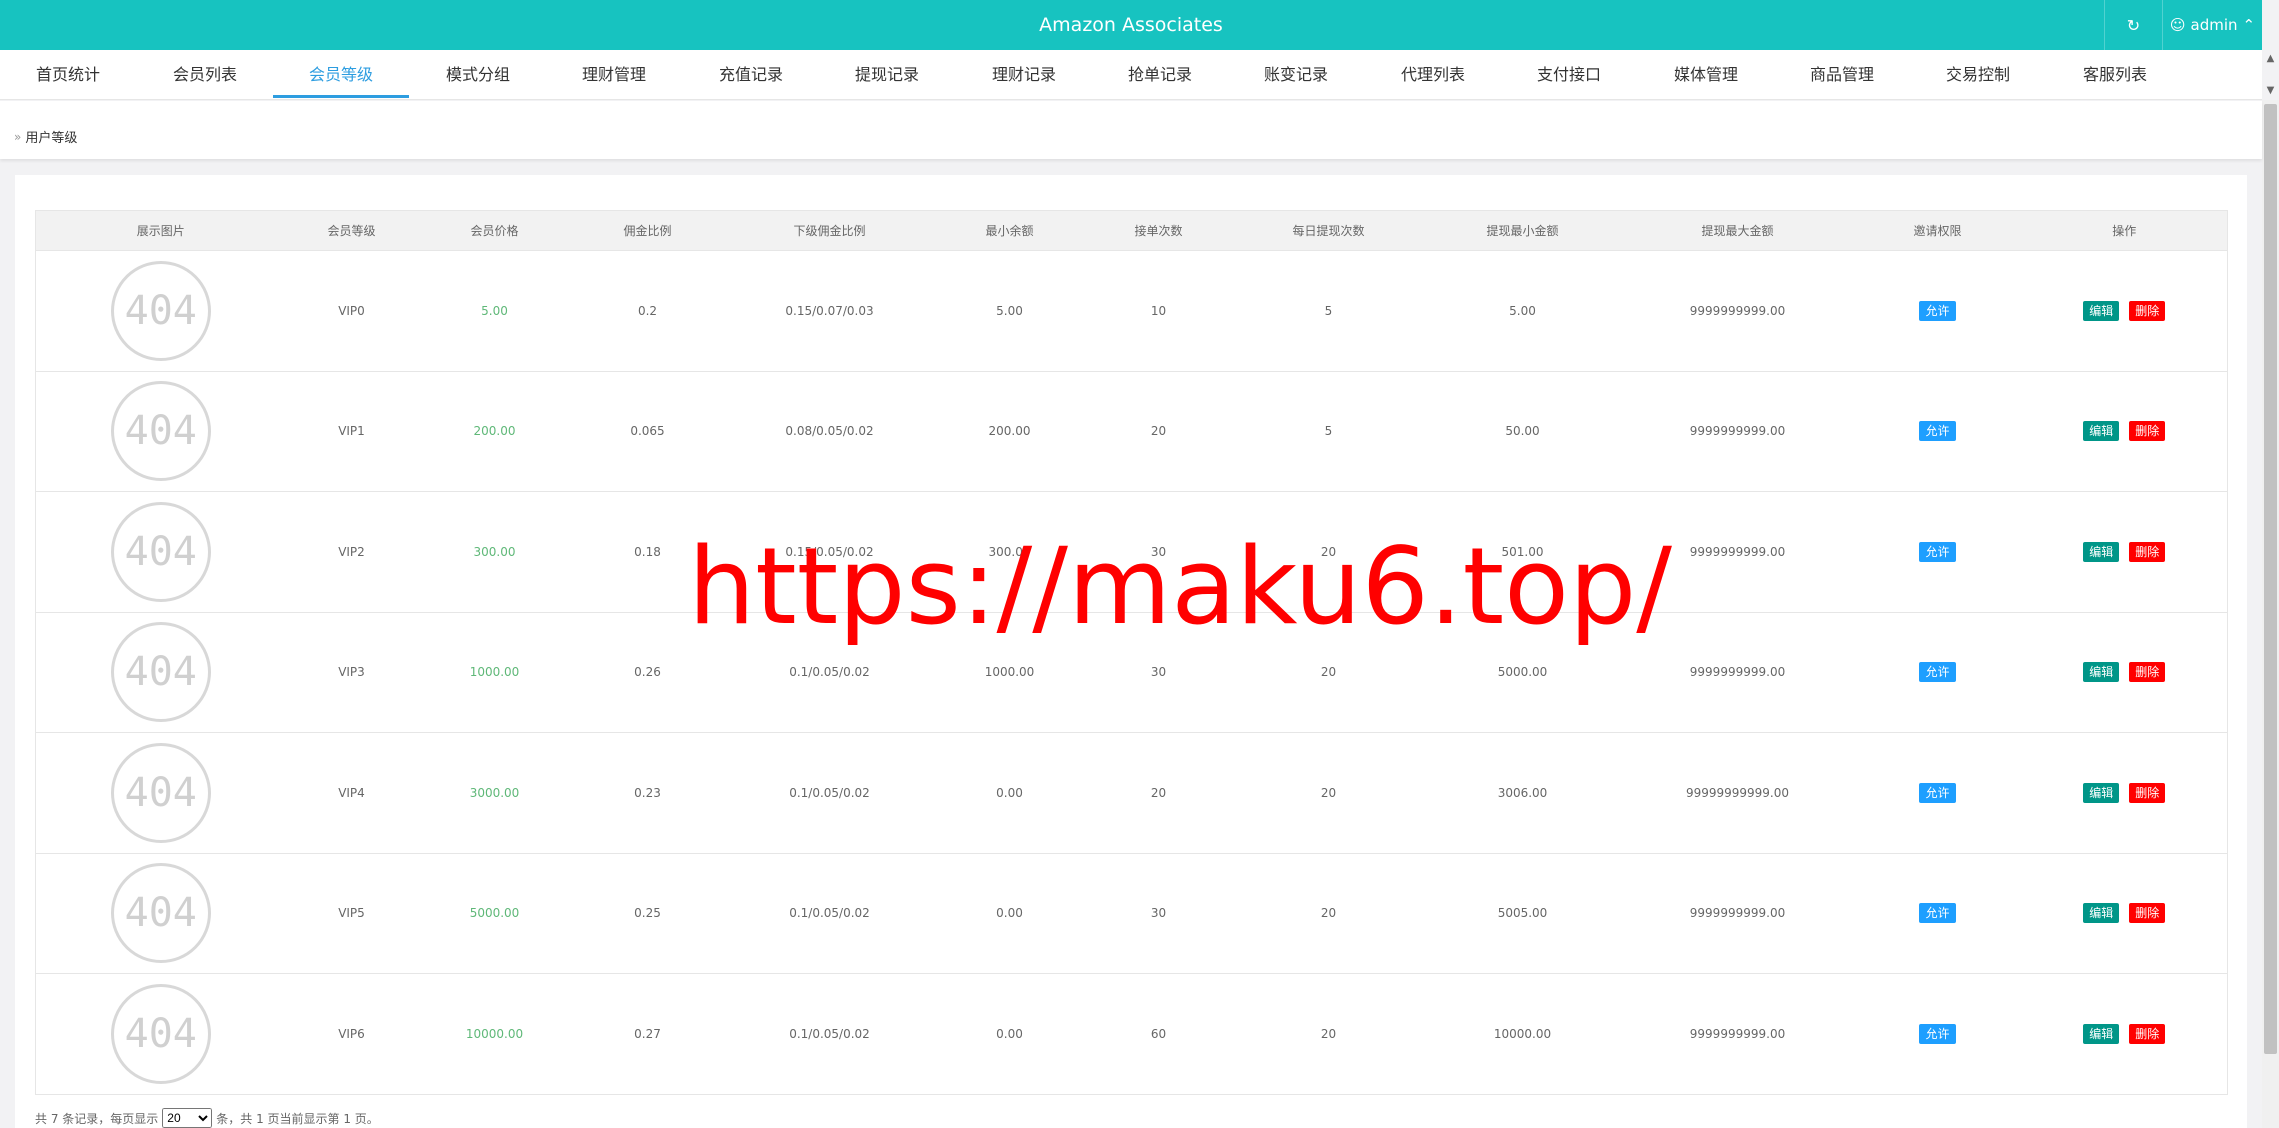 This screenshot has height=1128, width=2279. What do you see at coordinates (1009, 552) in the screenshot?
I see `cell-min-balance: 300.00` at bounding box center [1009, 552].